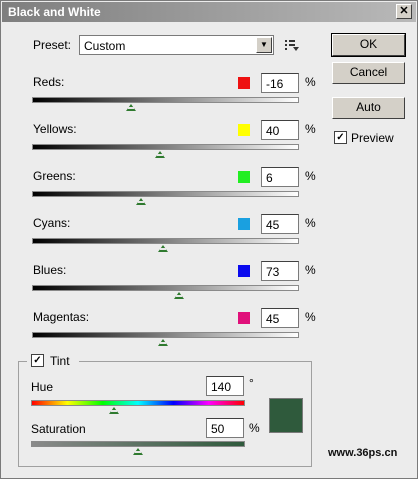 The height and width of the screenshot is (479, 418). Describe the element at coordinates (251, 383) in the screenshot. I see `hue-unit: °` at that location.